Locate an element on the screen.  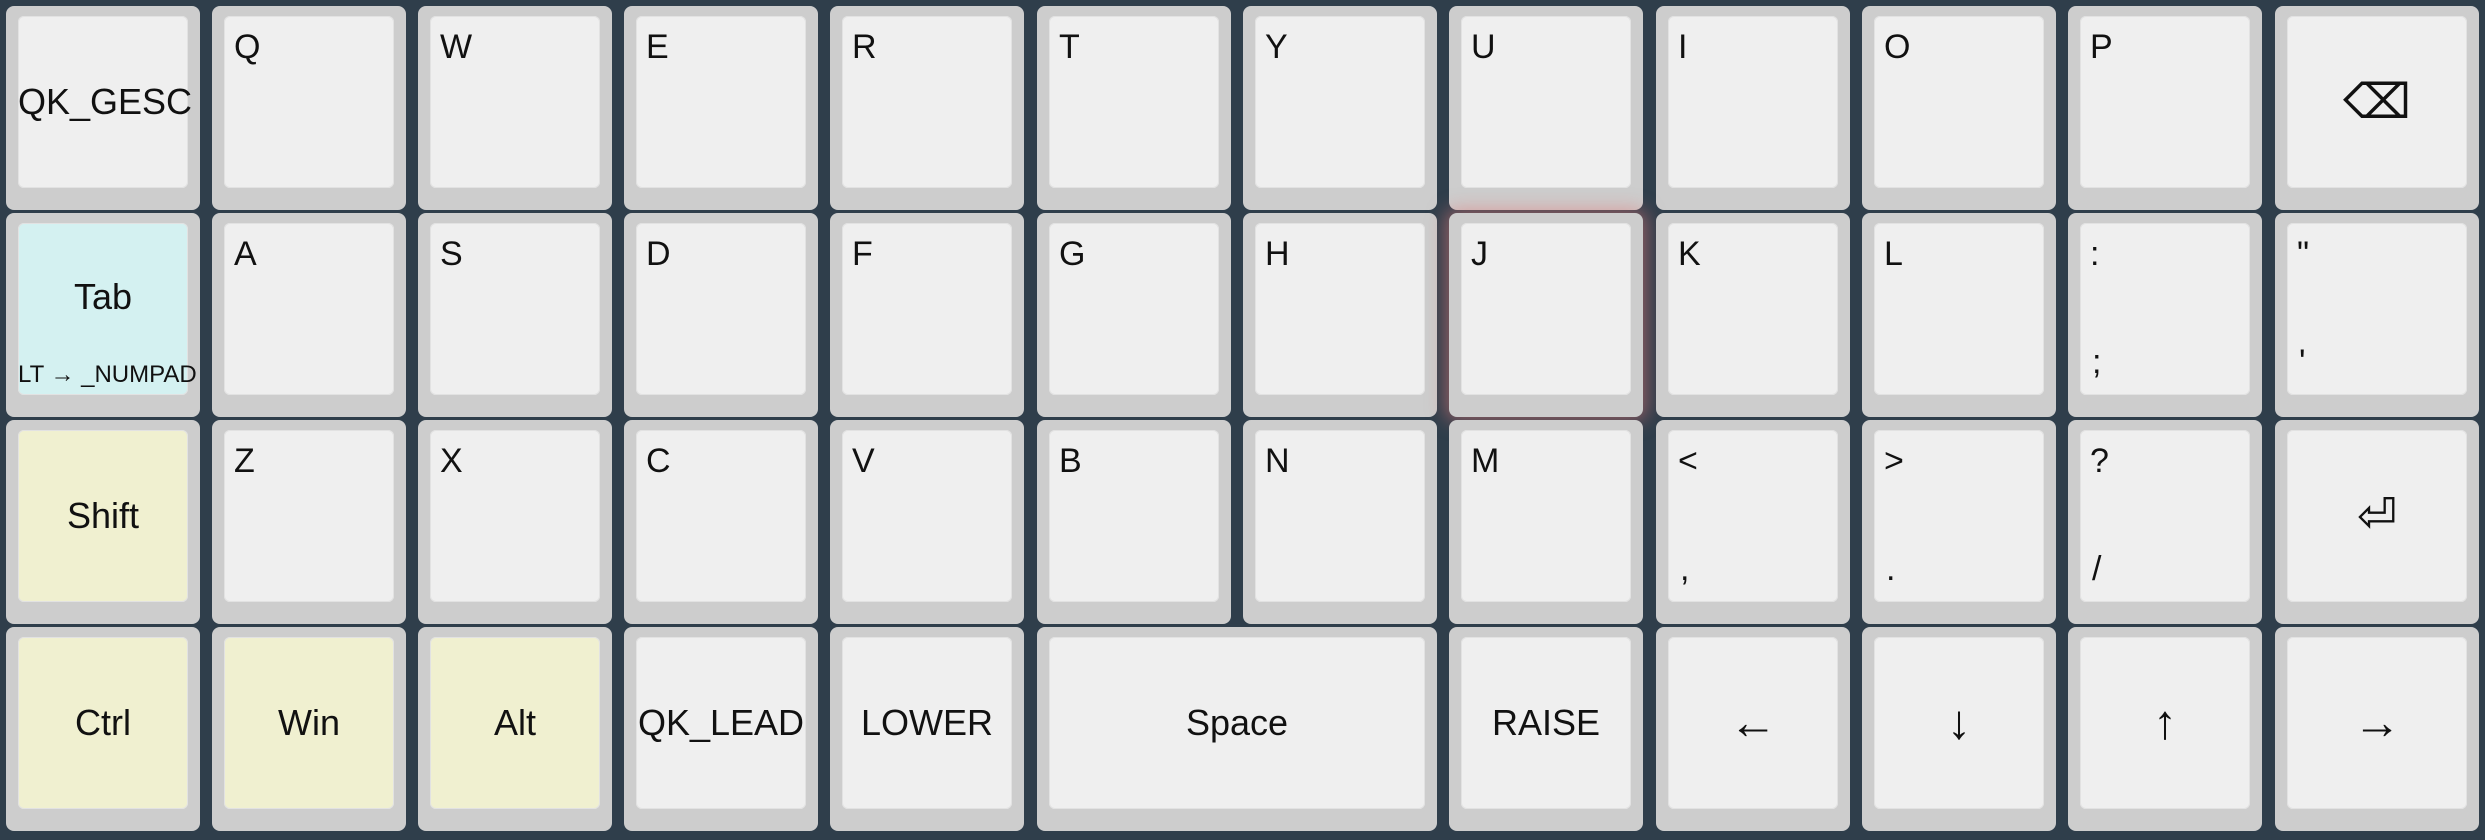
key-semicolon: :; is located at coordinates (2165, 315).